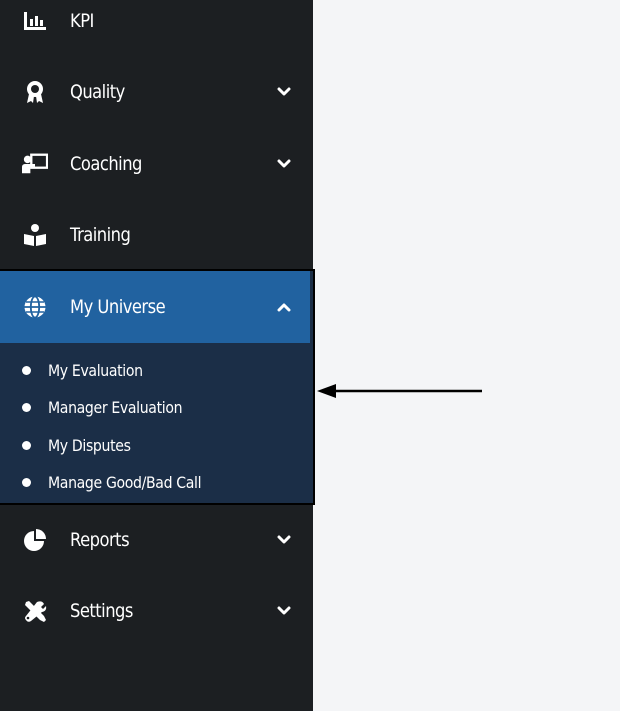  What do you see at coordinates (82, 20) in the screenshot?
I see `sidebar-item-label: KPI` at bounding box center [82, 20].